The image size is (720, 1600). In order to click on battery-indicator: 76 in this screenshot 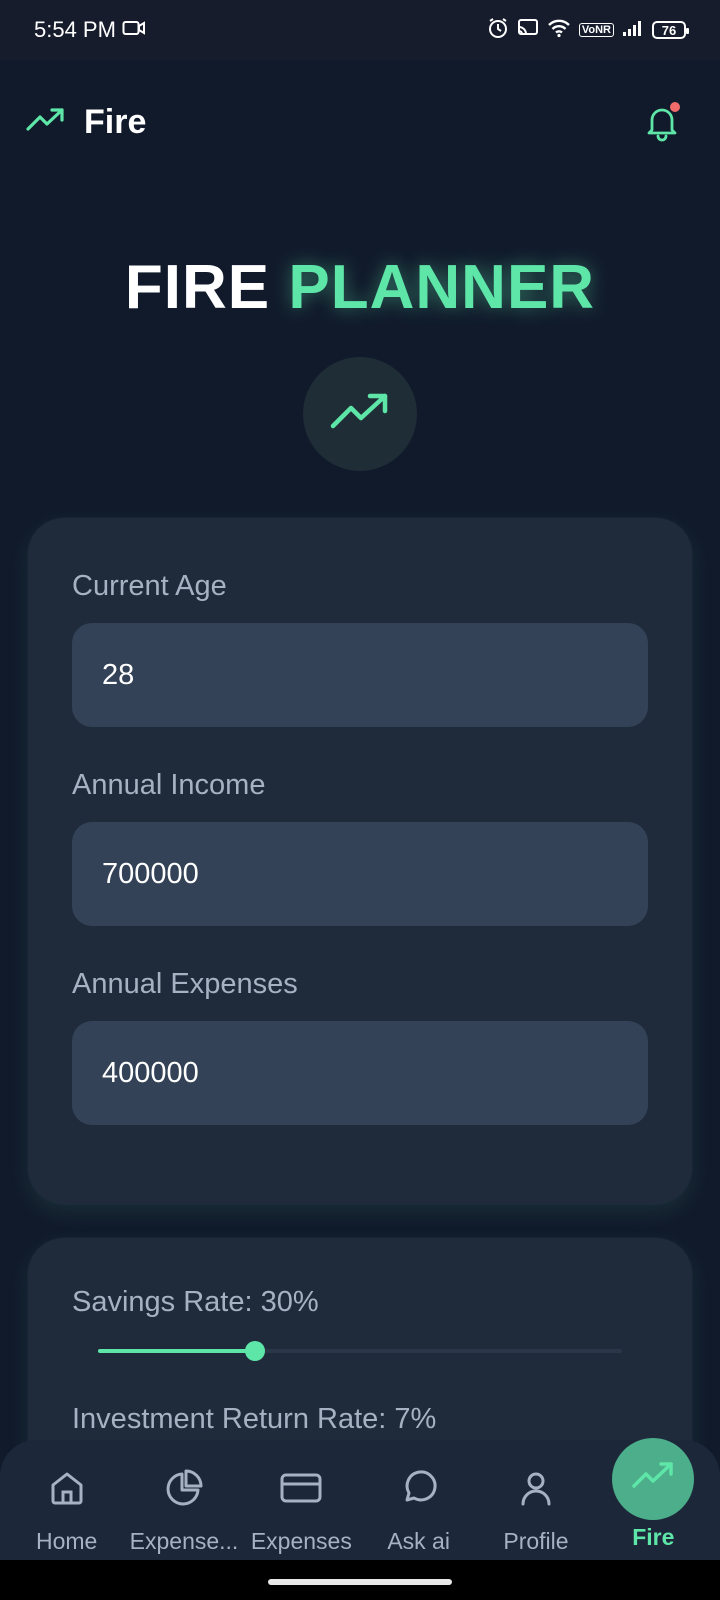, I will do `click(670, 30)`.